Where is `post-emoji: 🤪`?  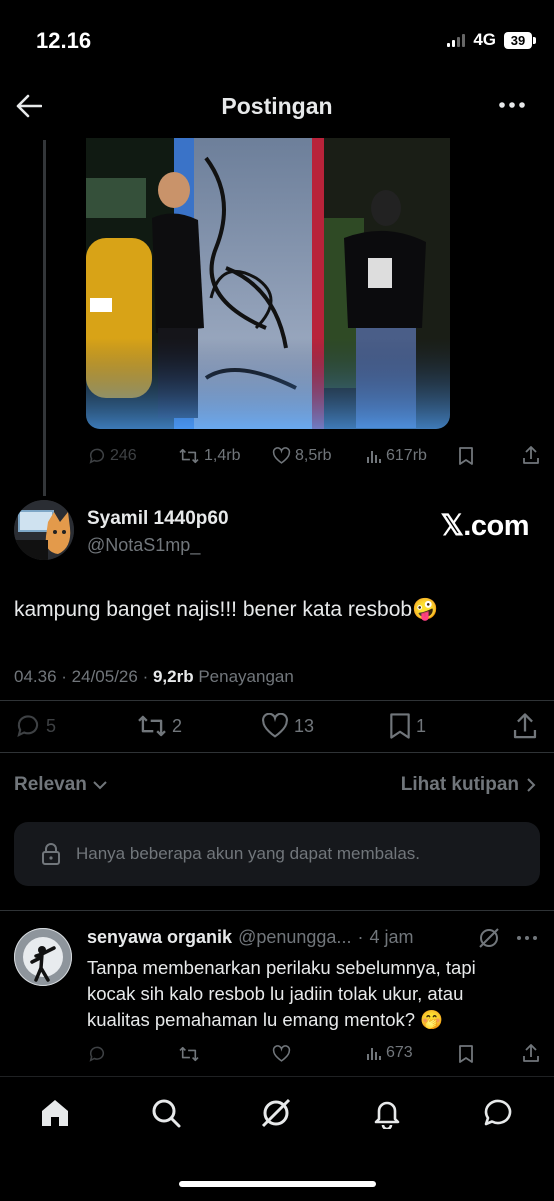
post-emoji: 🤪 is located at coordinates (425, 609).